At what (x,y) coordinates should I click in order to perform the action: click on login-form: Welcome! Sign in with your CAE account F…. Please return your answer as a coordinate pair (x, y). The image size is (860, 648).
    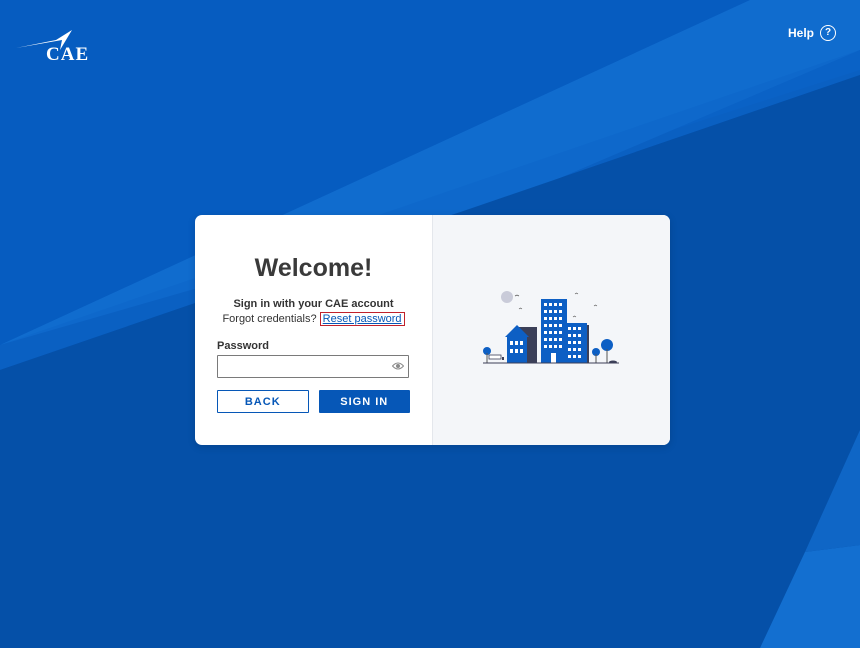
    Looking at the image, I should click on (313, 330).